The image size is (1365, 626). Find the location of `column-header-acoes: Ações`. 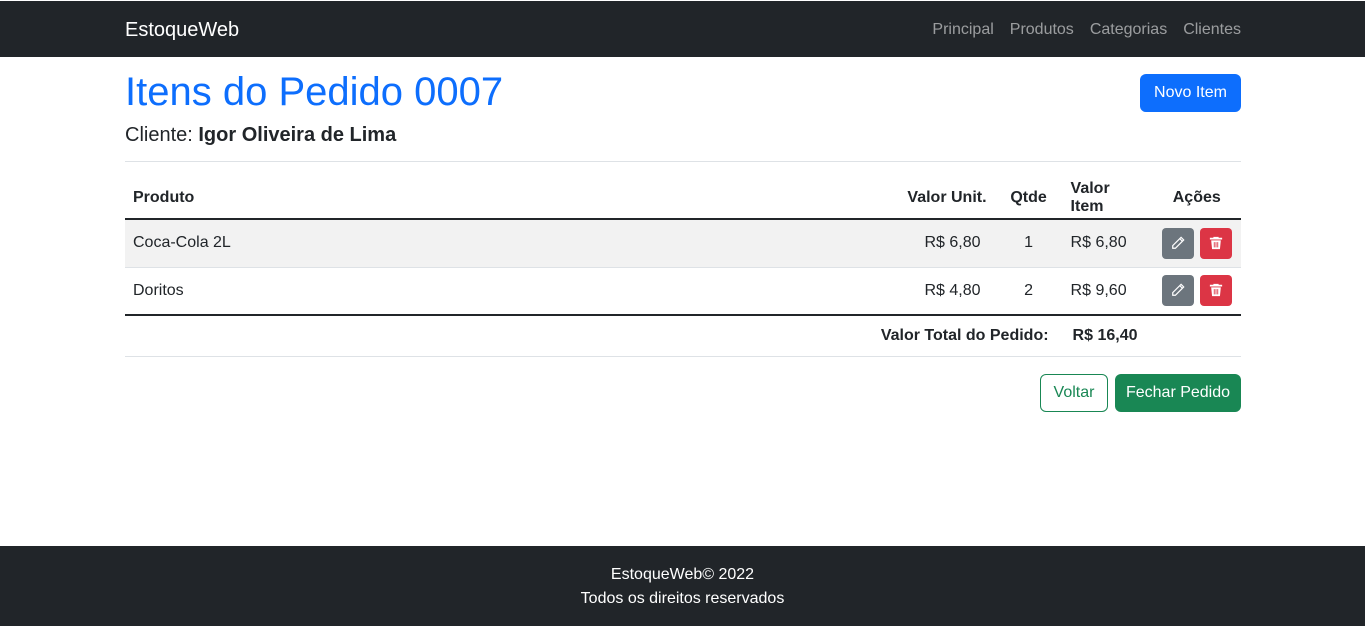

column-header-acoes: Ações is located at coordinates (1196, 199).